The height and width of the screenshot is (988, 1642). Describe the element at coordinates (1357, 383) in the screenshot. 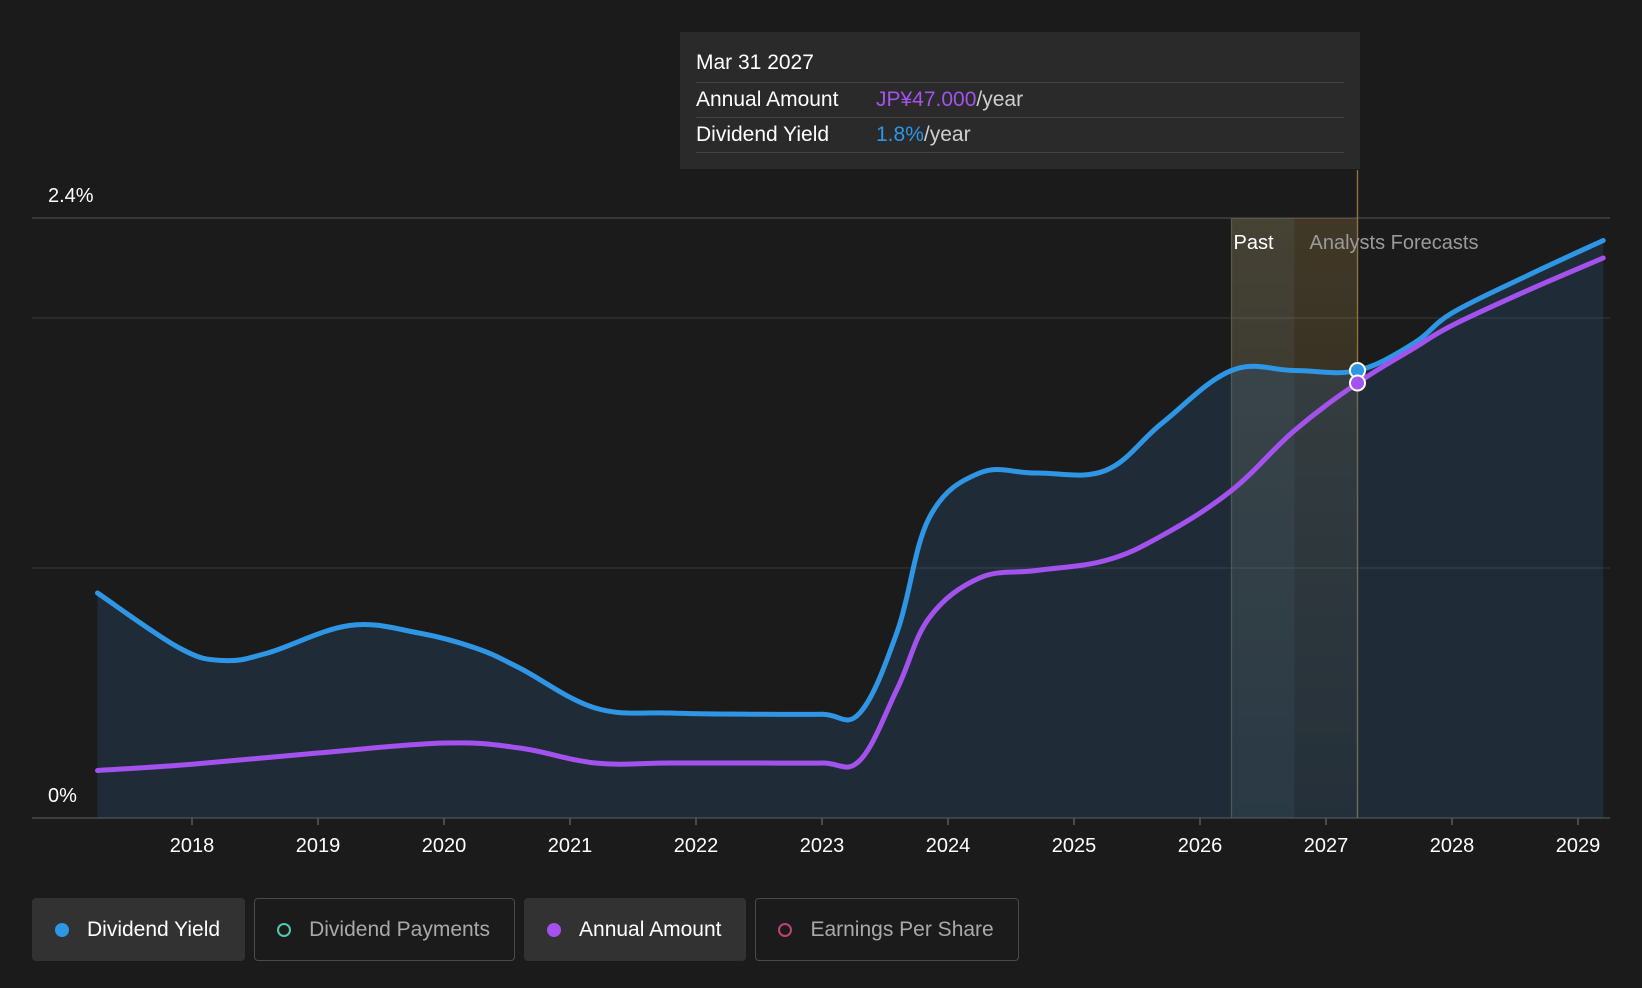

I see `annual-amount-highlight-point` at that location.